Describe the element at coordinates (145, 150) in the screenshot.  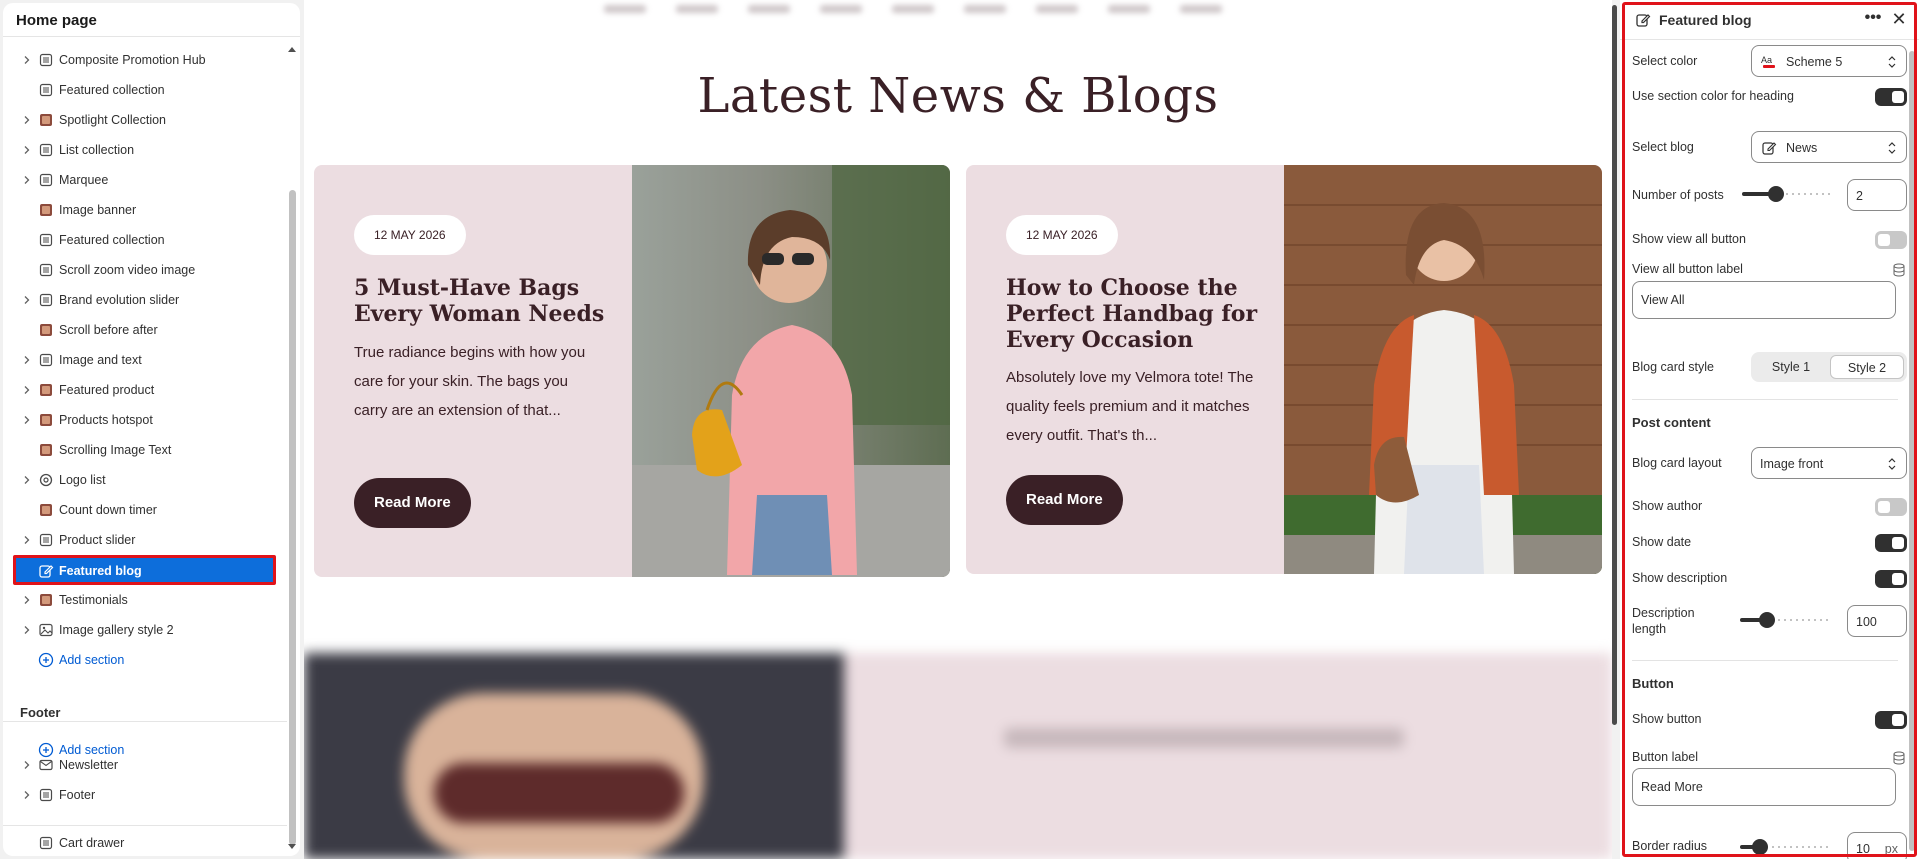
I see `sidebar-item-list-collection: List collection` at that location.